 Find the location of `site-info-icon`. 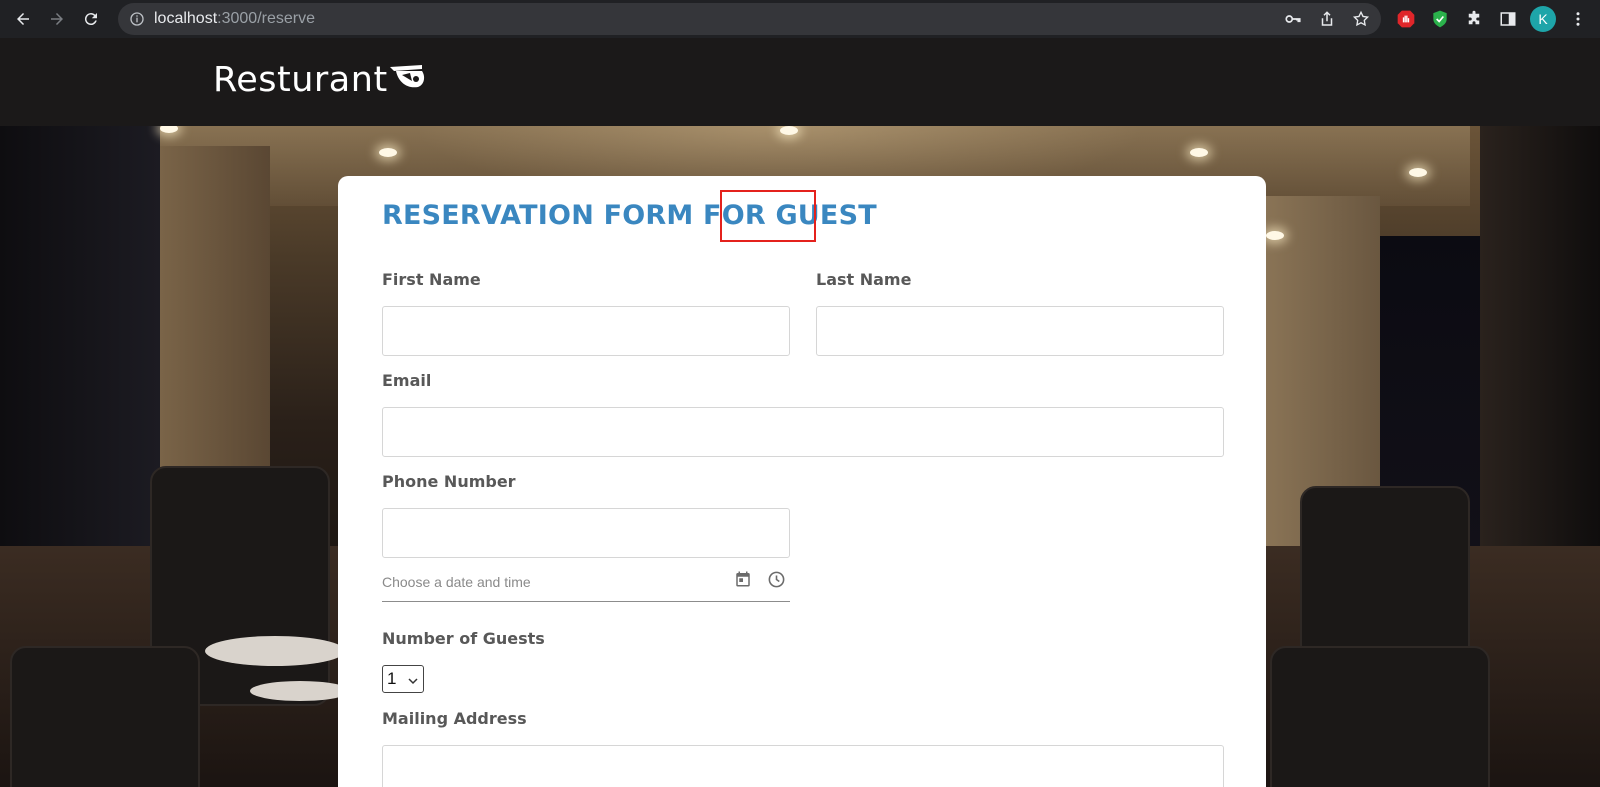

site-info-icon is located at coordinates (137, 19).